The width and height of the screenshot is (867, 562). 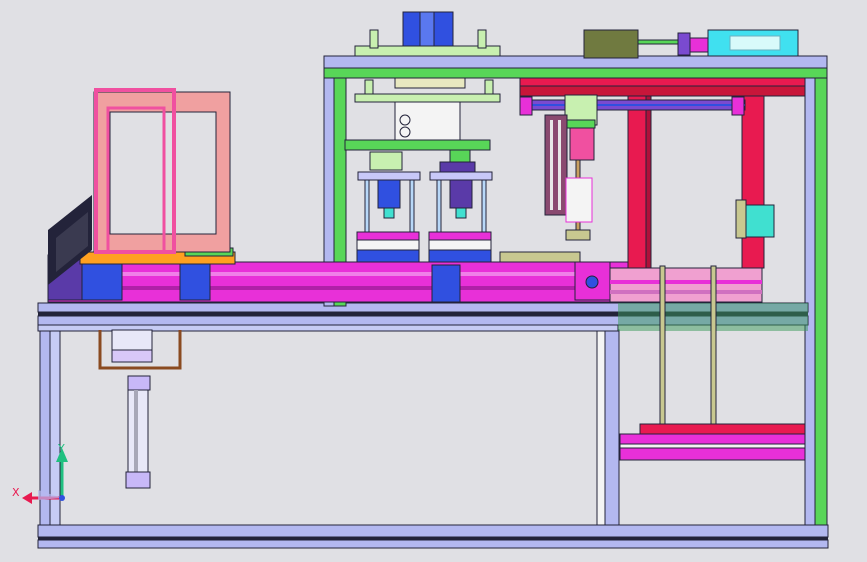 What do you see at coordinates (691, 44) in the screenshot?
I see `top-cylinder` at bounding box center [691, 44].